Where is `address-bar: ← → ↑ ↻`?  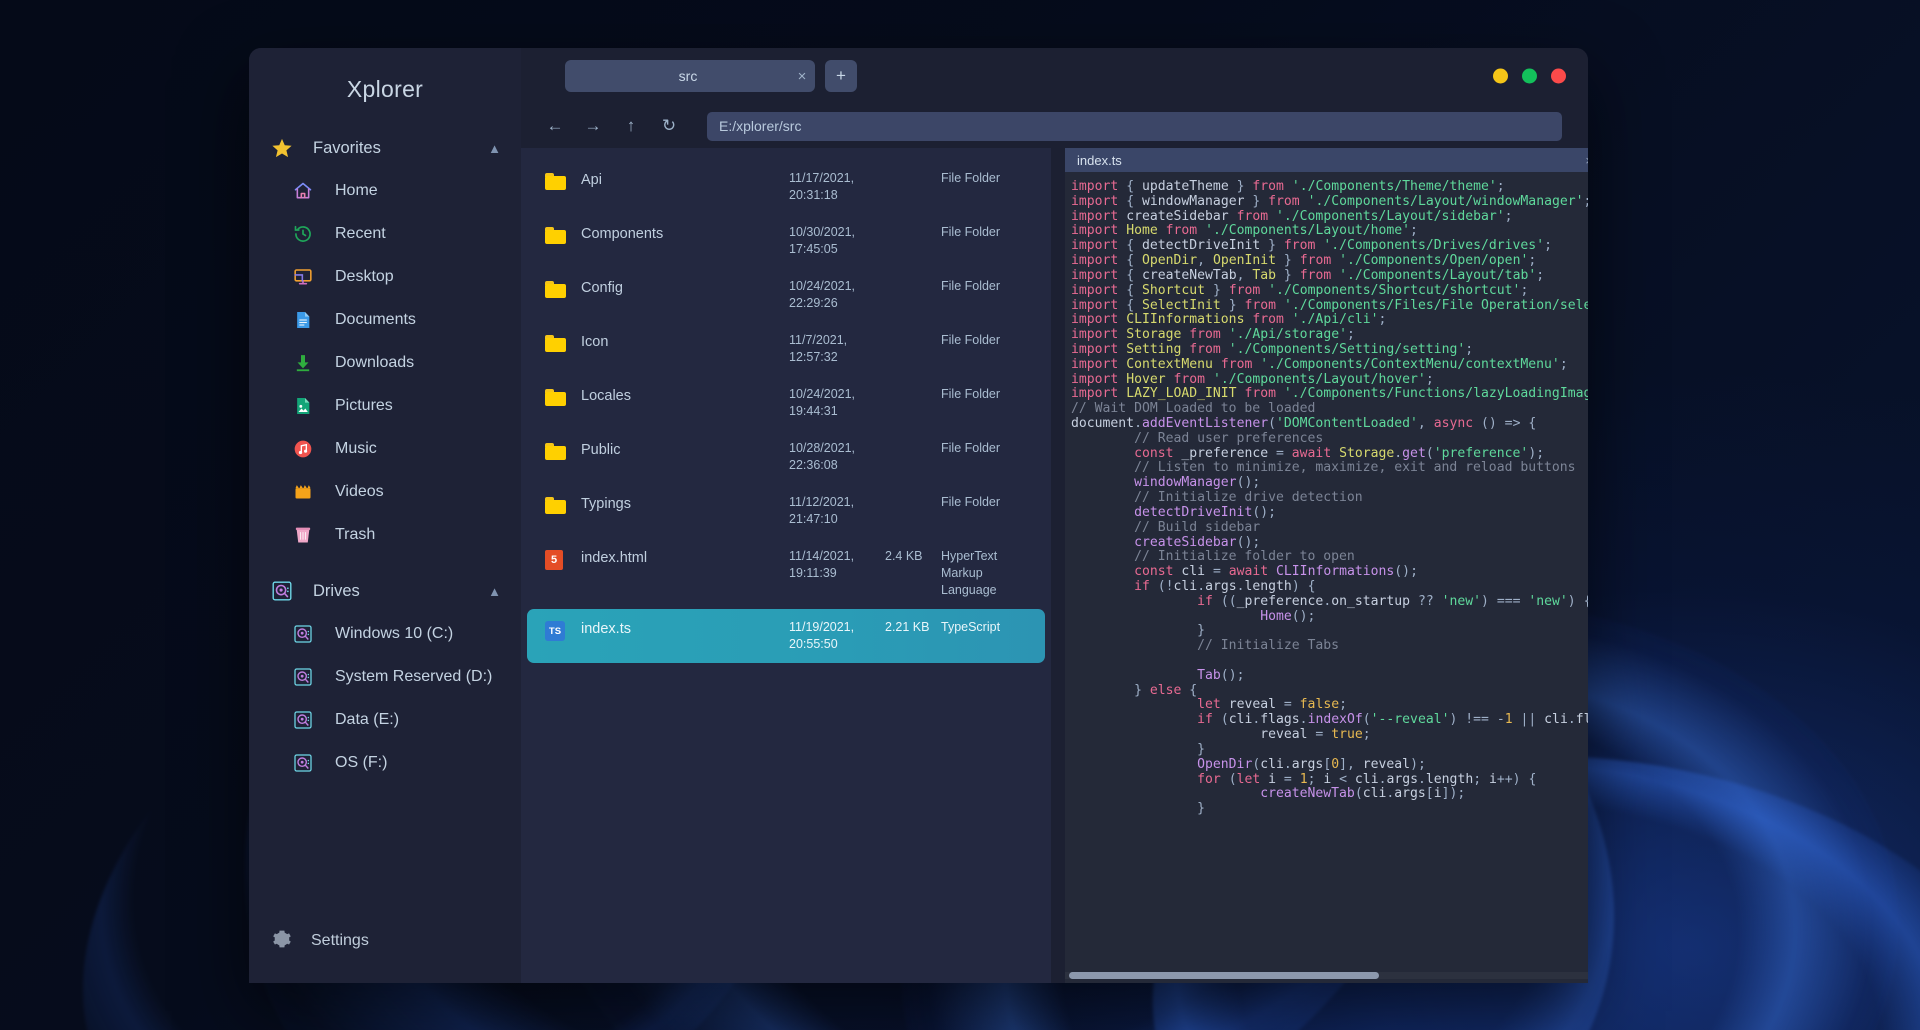 address-bar: ← → ↑ ↻ is located at coordinates (1054, 126).